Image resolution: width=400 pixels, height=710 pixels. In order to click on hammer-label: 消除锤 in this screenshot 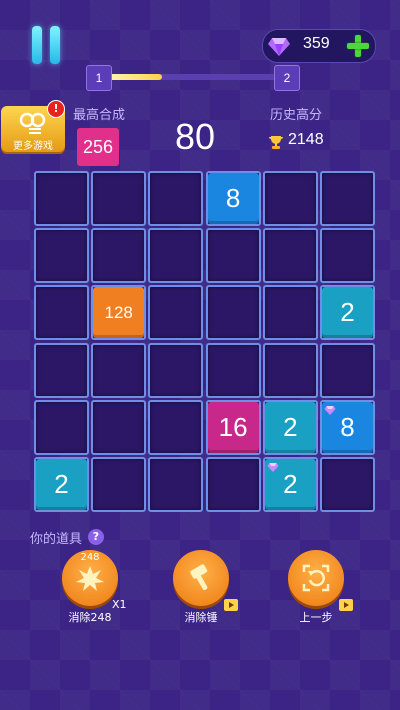, I will do `click(201, 617)`.